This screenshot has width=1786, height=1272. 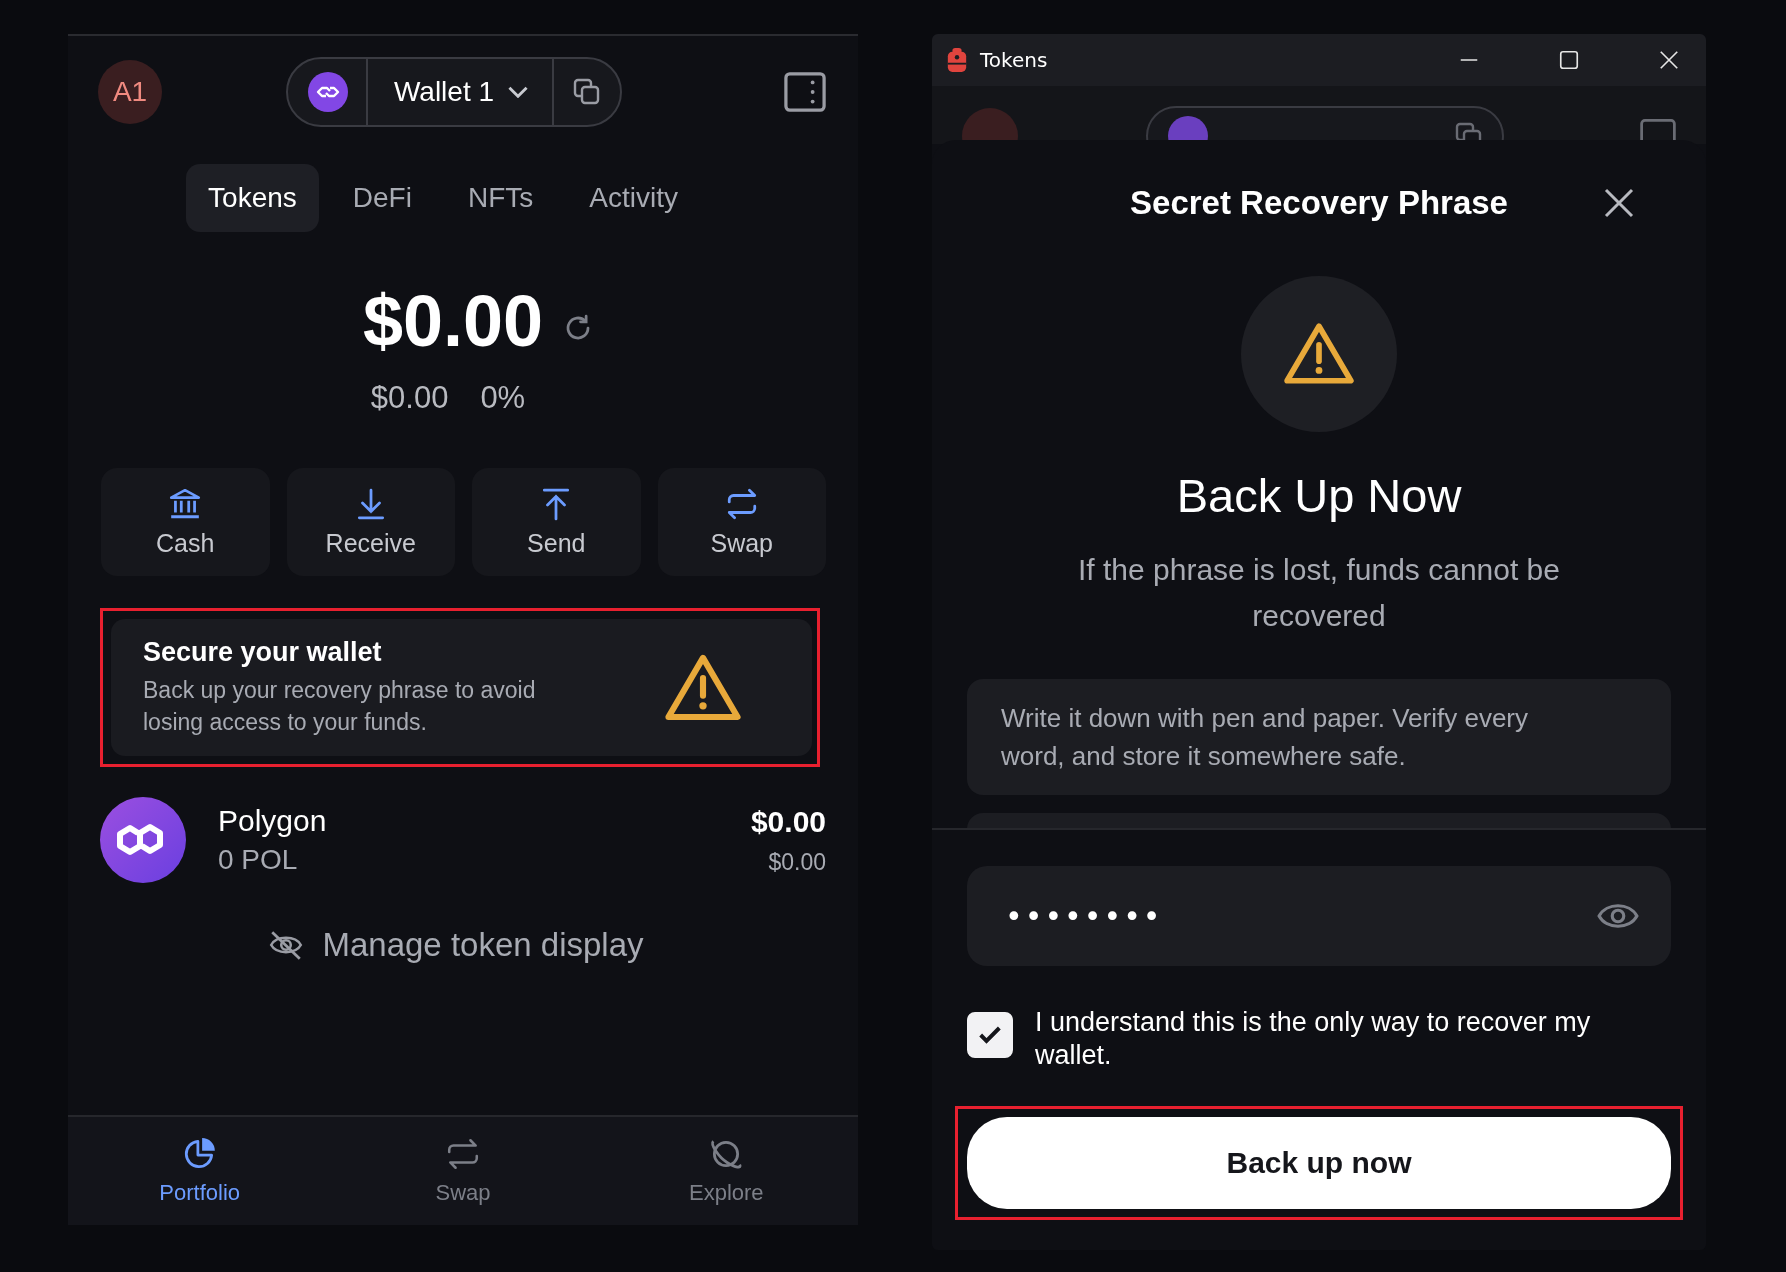 I want to click on token-row: Polygon 0 POL $0.00 $0.00, so click(x=463, y=840).